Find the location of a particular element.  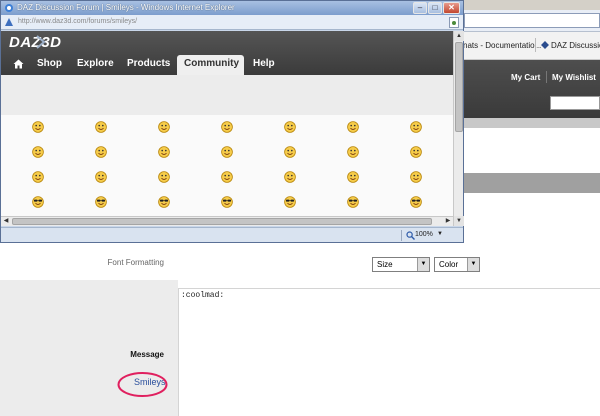

background-form-header-bar is located at coordinates (530, 183).